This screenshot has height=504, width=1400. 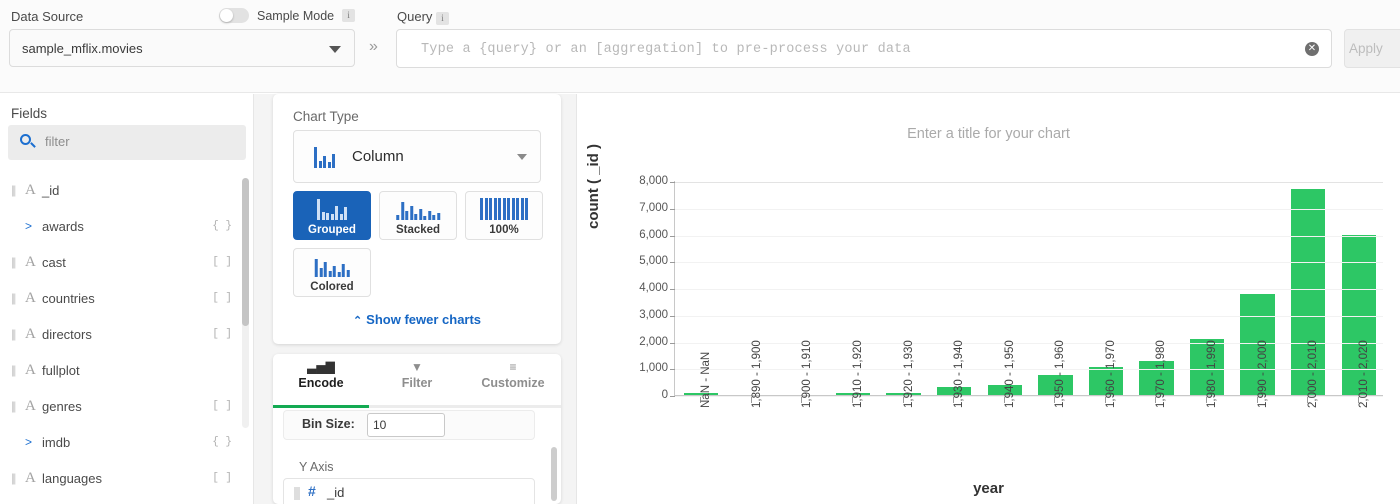 What do you see at coordinates (443, 18) in the screenshot?
I see `query-info-icon: i` at bounding box center [443, 18].